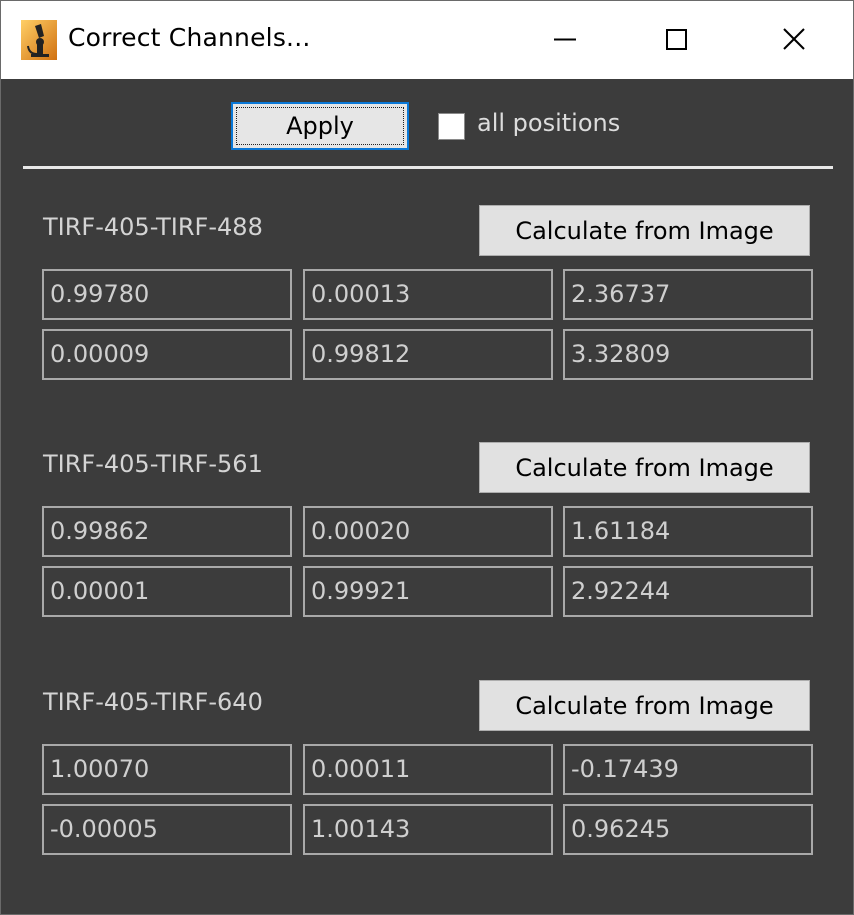 Image resolution: width=854 pixels, height=915 pixels. I want to click on matrix-field-r0-c2: 1.61184, so click(688, 531).